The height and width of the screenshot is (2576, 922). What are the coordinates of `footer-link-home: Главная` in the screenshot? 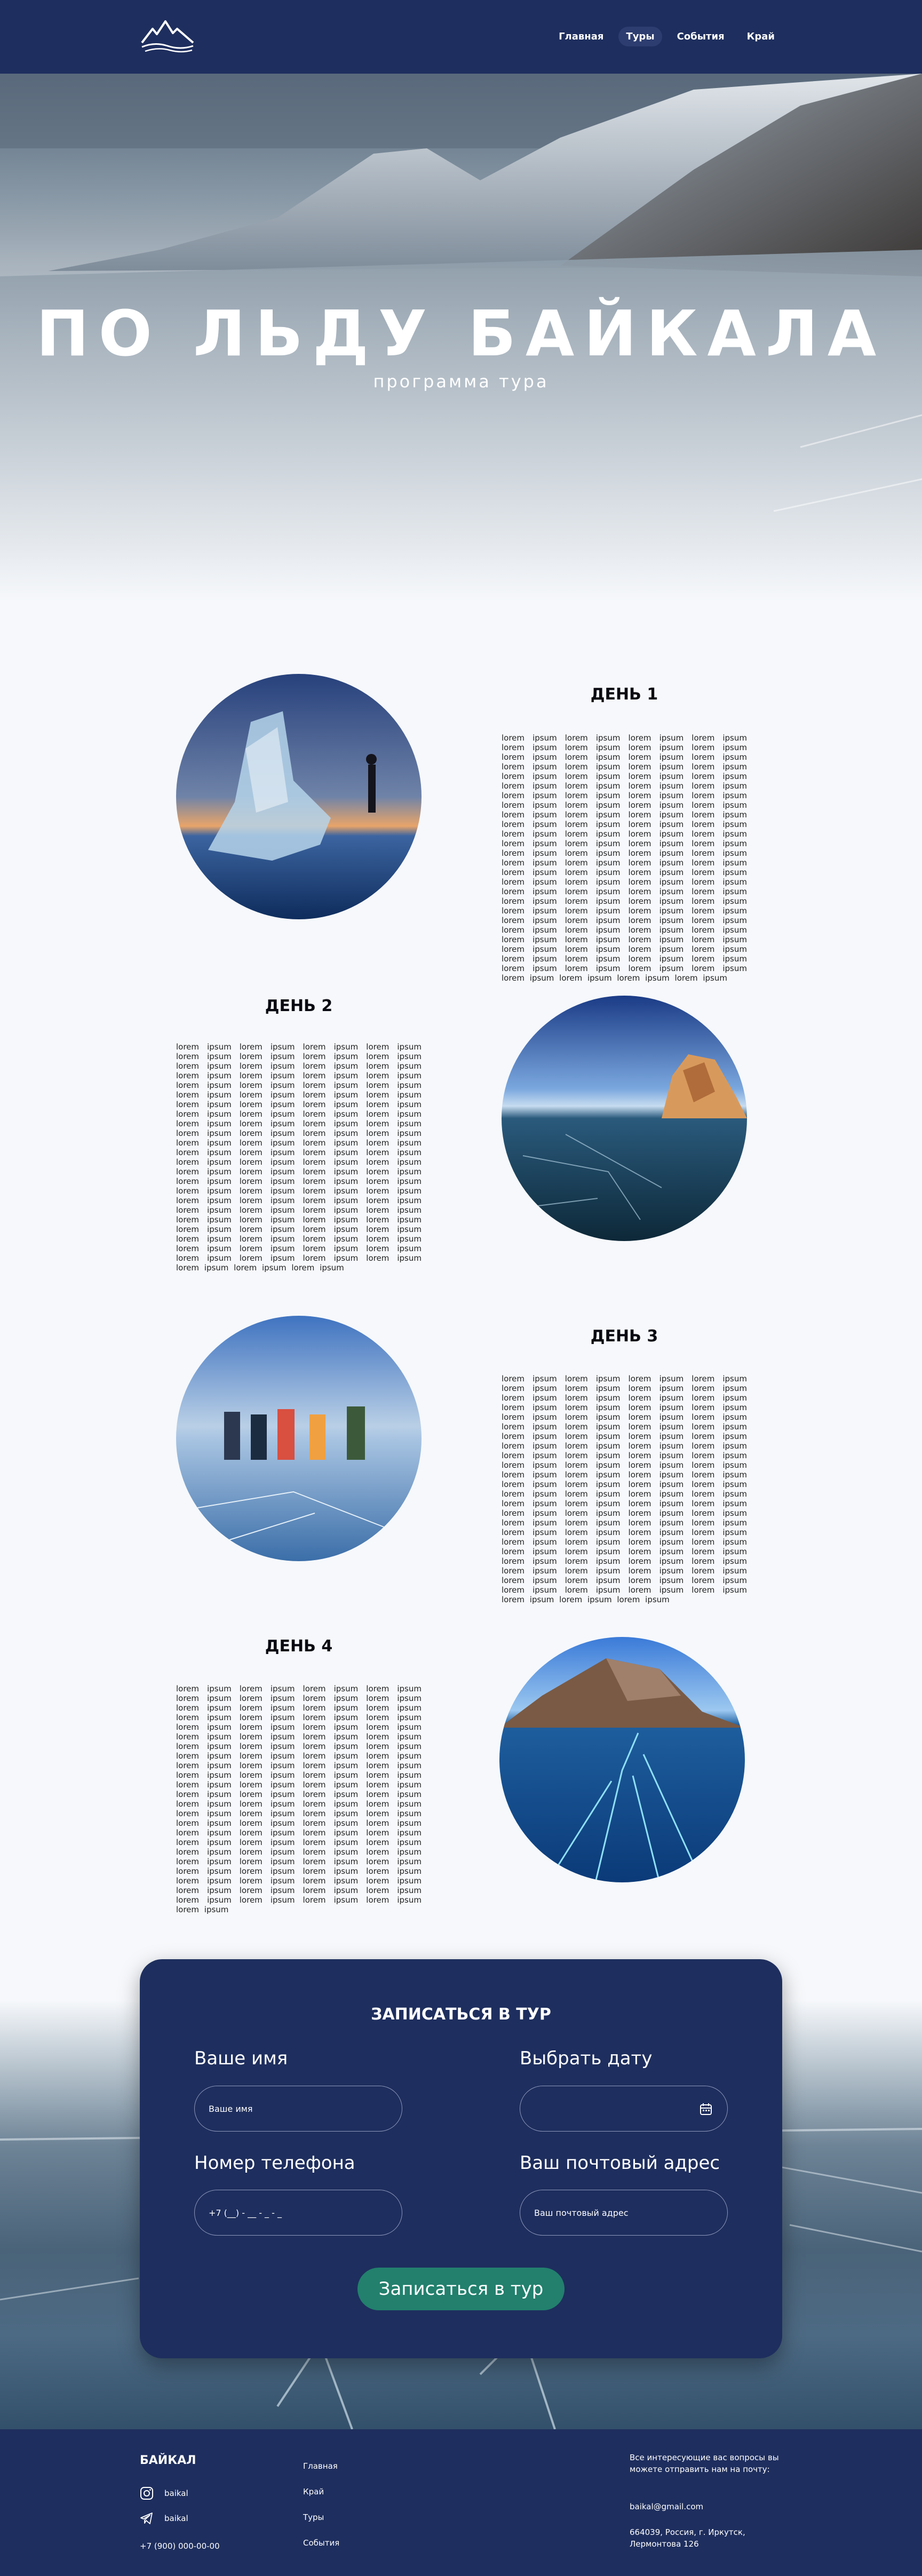 It's located at (320, 2466).